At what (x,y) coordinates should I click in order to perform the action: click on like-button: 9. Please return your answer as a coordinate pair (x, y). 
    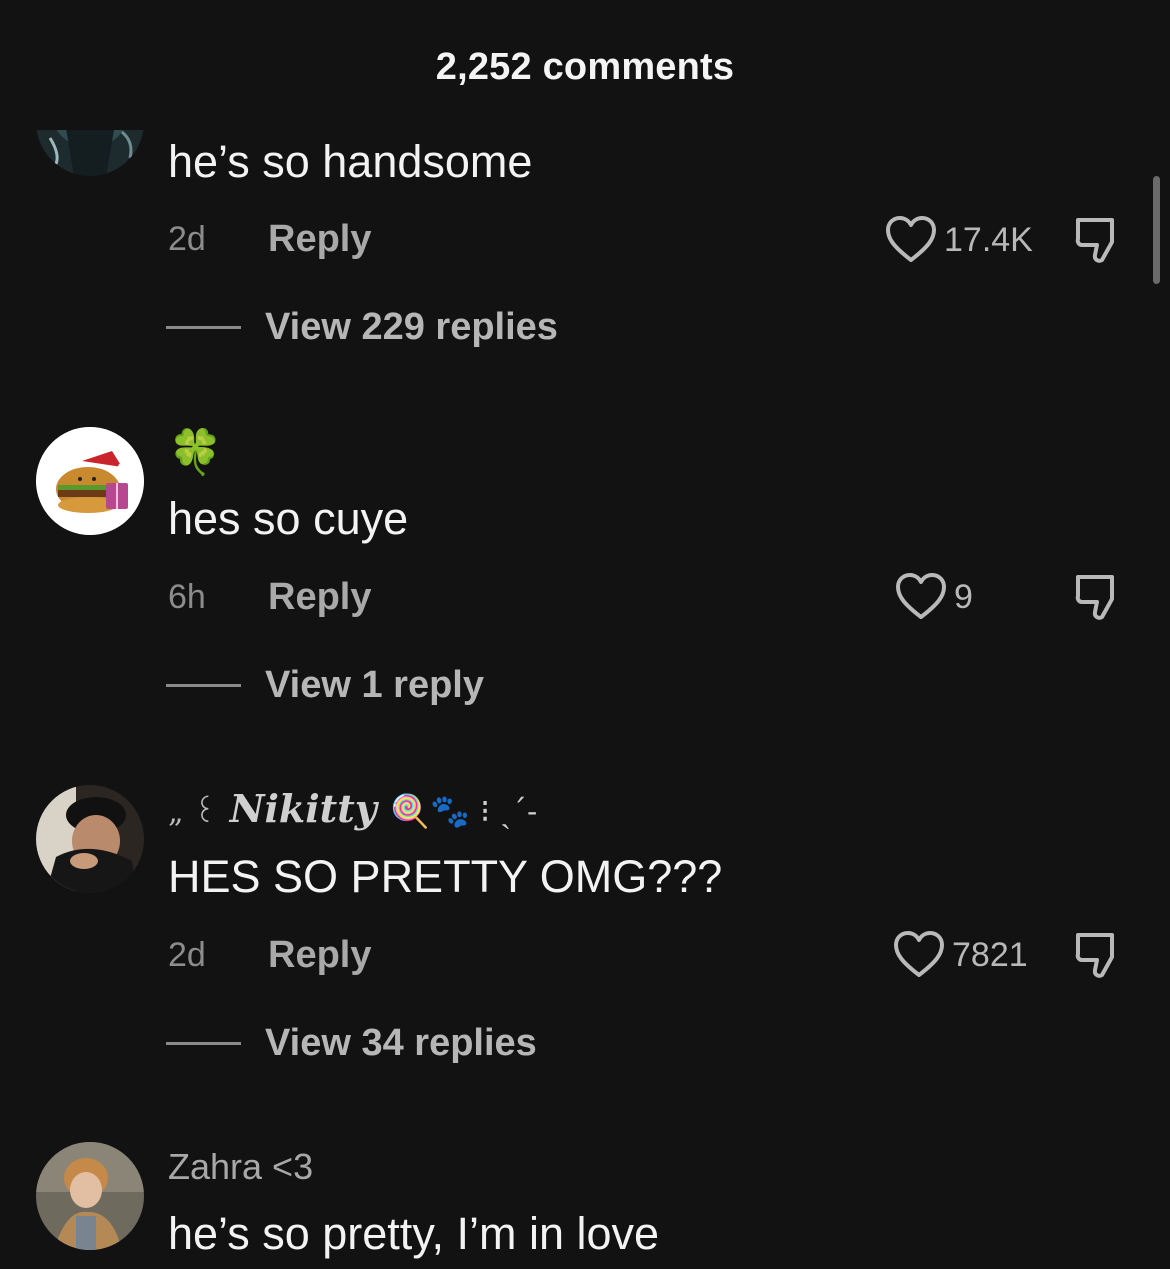
    Looking at the image, I should click on (933, 597).